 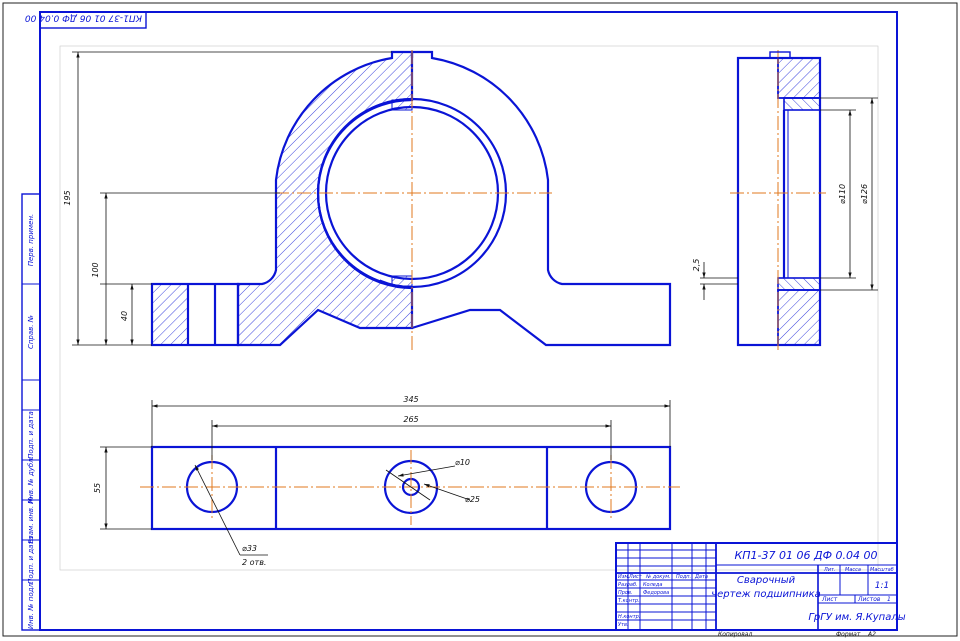 What do you see at coordinates (696, 265) in the screenshot?
I see `dim-gap-2-5: 2,5` at bounding box center [696, 265].